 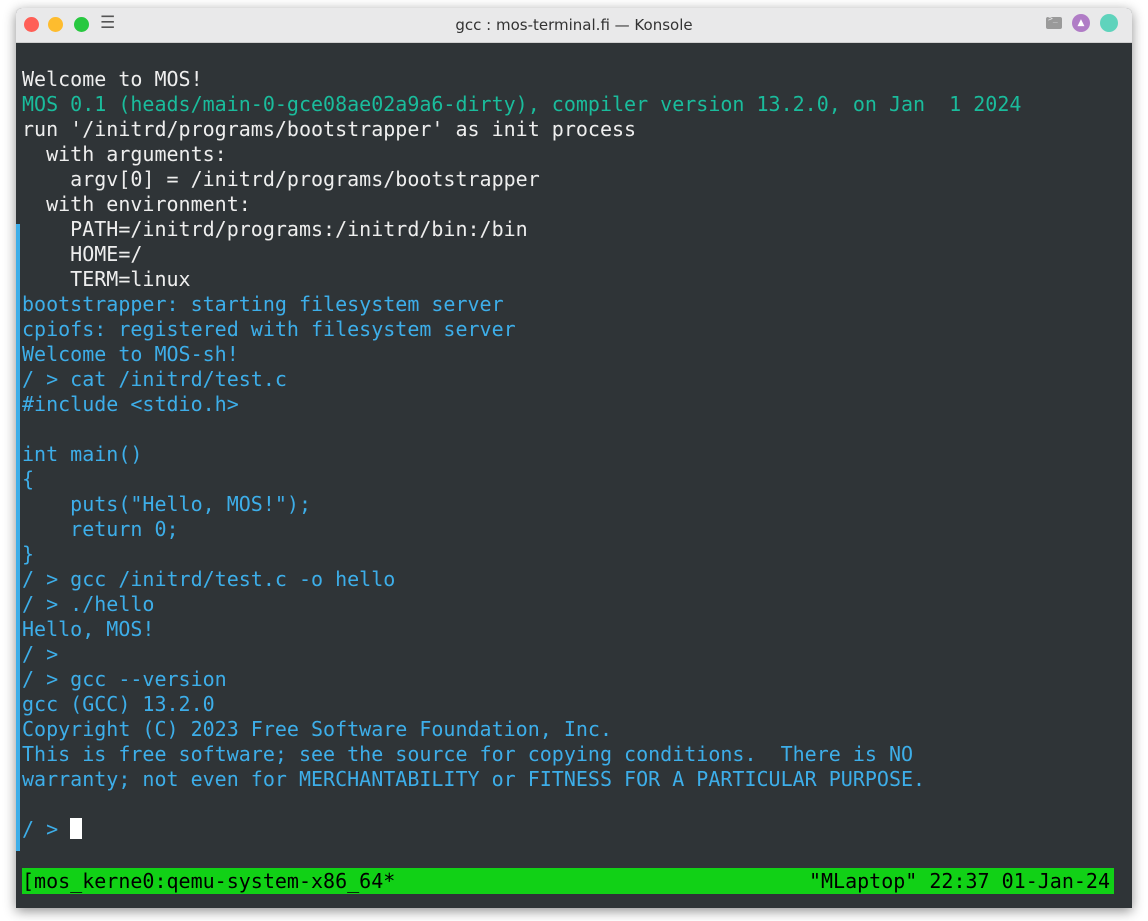 I want to click on arrow-up-icon: ▲, so click(x=1081, y=23).